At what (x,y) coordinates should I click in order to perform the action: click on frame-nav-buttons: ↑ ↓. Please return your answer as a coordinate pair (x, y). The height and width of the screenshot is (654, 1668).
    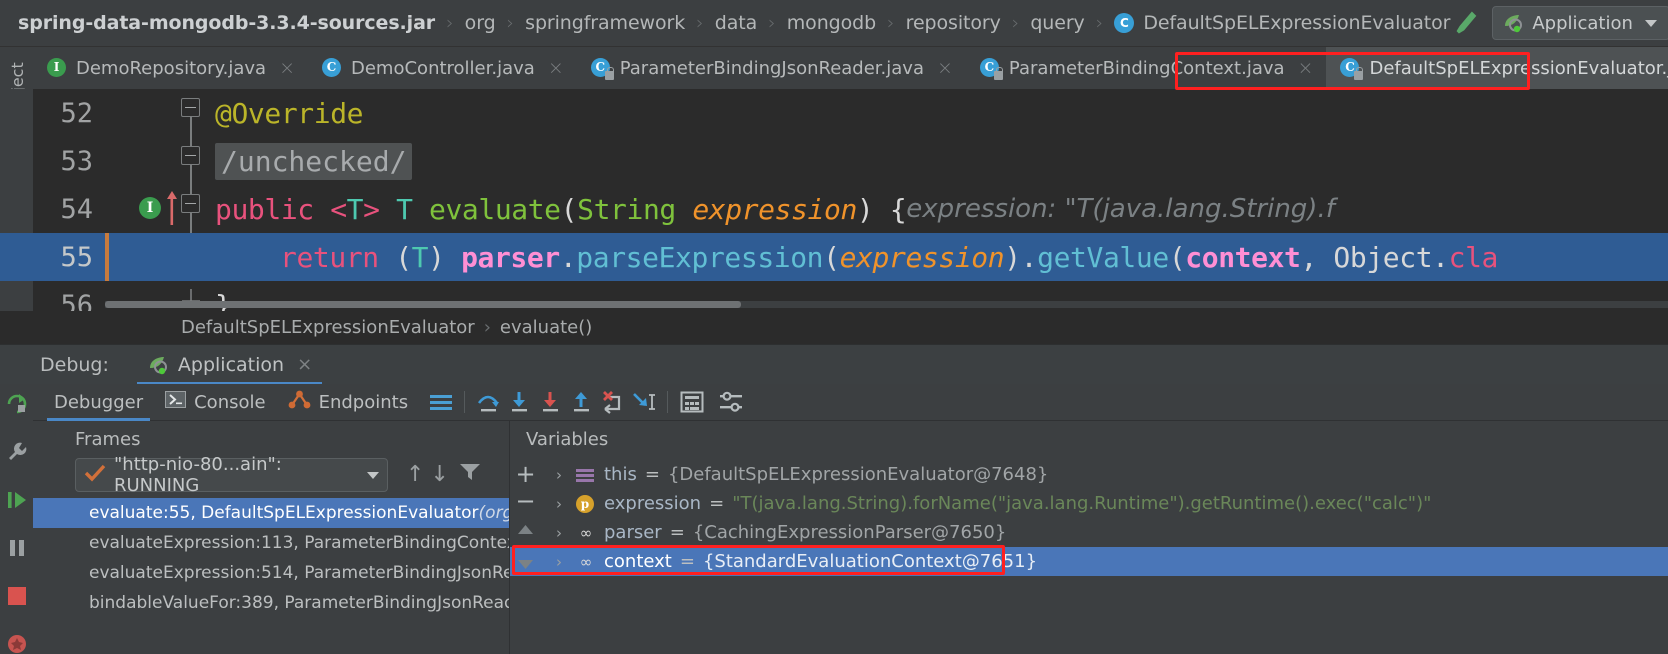
    Looking at the image, I should click on (439, 474).